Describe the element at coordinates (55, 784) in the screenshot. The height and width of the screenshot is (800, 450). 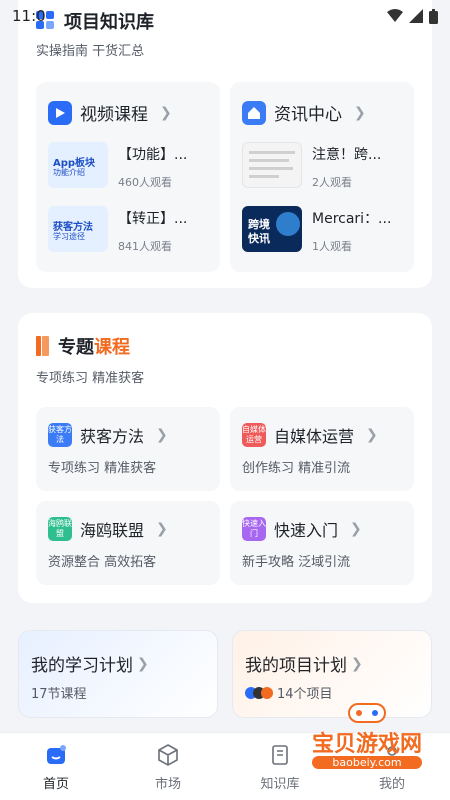
I see `tab-label: 首页` at that location.